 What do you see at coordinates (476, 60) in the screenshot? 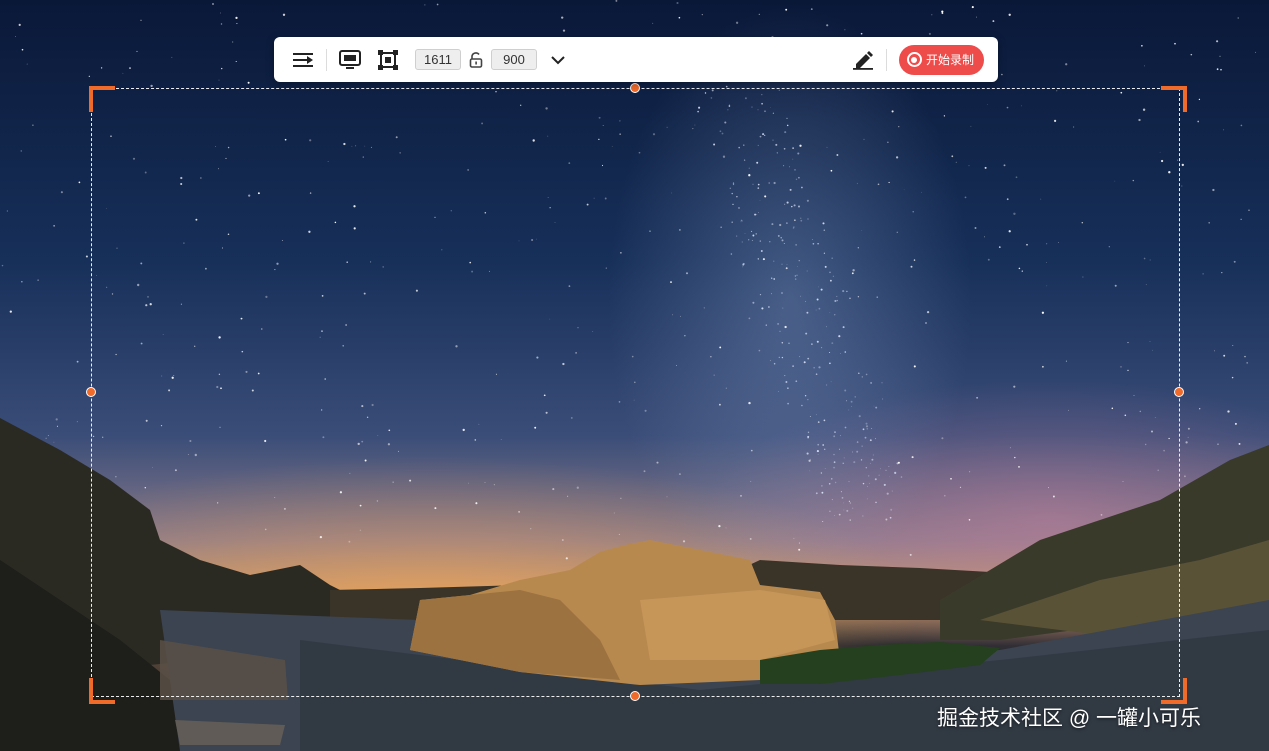
I see `unlock-icon` at bounding box center [476, 60].